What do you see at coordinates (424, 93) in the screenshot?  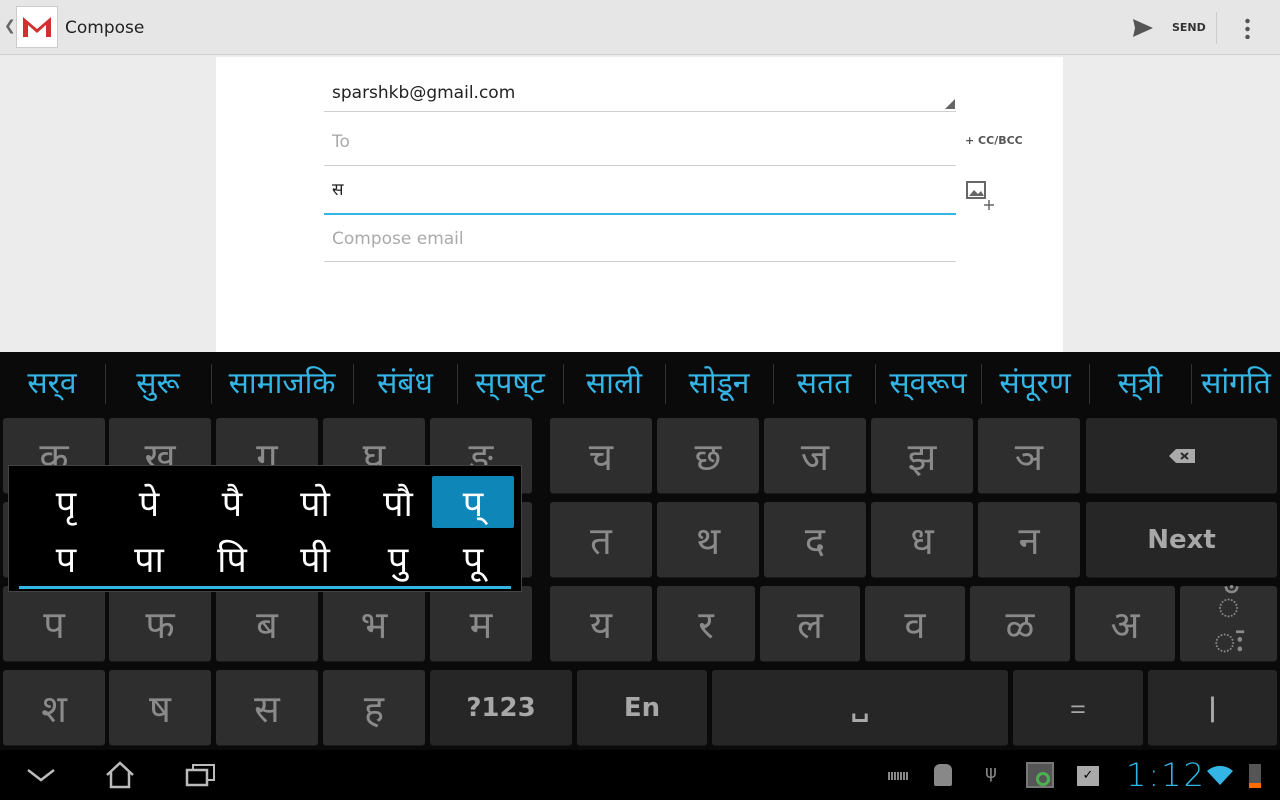 I see `from-account: sparshkb@gmail.com` at bounding box center [424, 93].